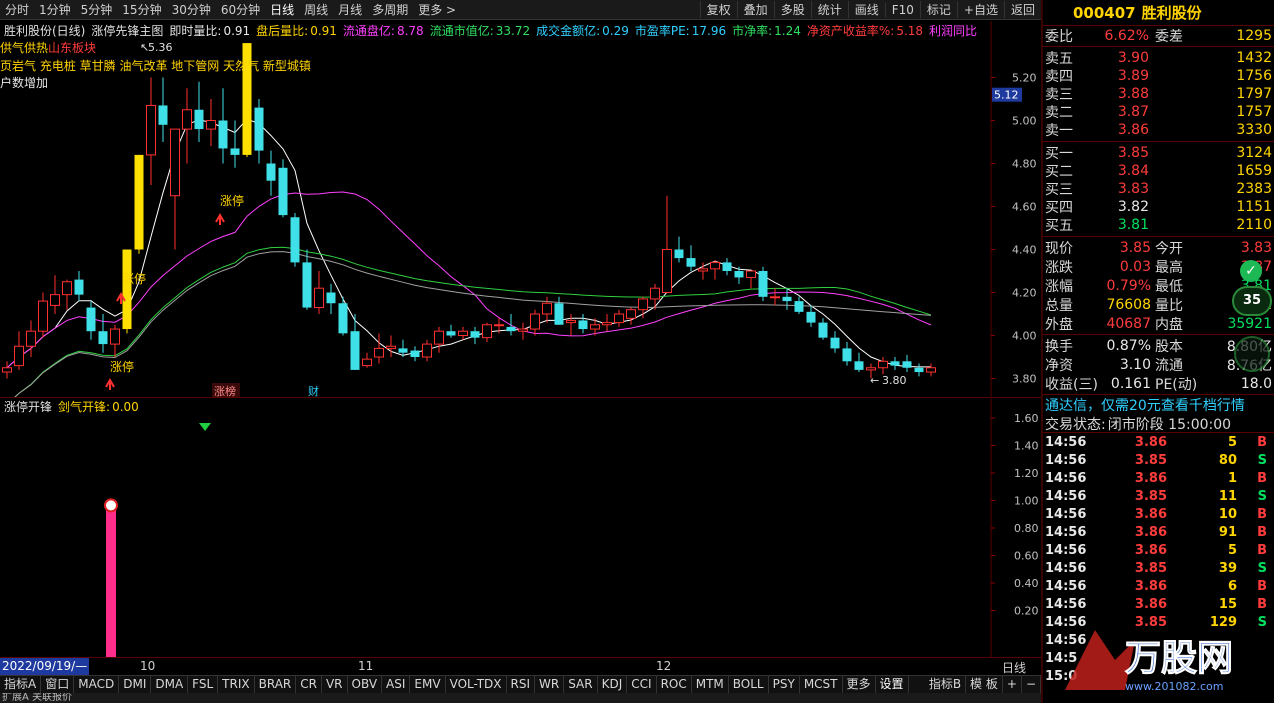 The image size is (1274, 703). What do you see at coordinates (141, 9) in the screenshot?
I see `period-tab-3: 15分钟` at bounding box center [141, 9].